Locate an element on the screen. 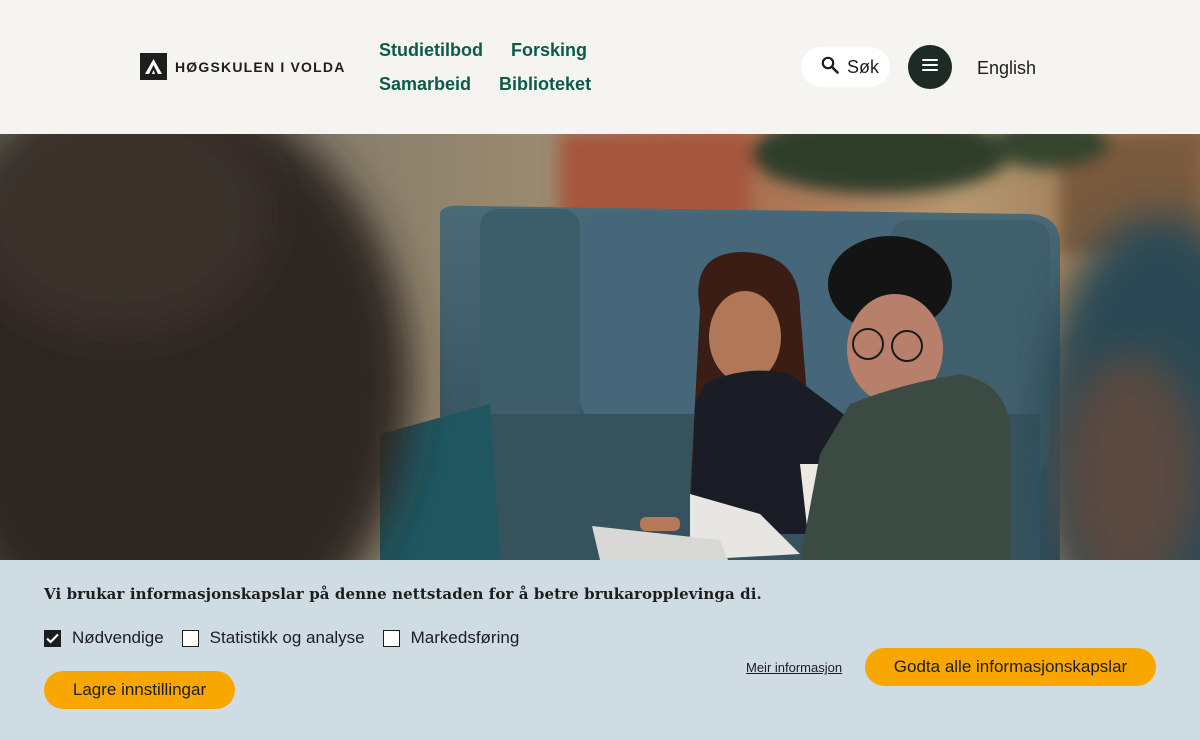  nav-item-forsking: Forsking is located at coordinates (549, 50).